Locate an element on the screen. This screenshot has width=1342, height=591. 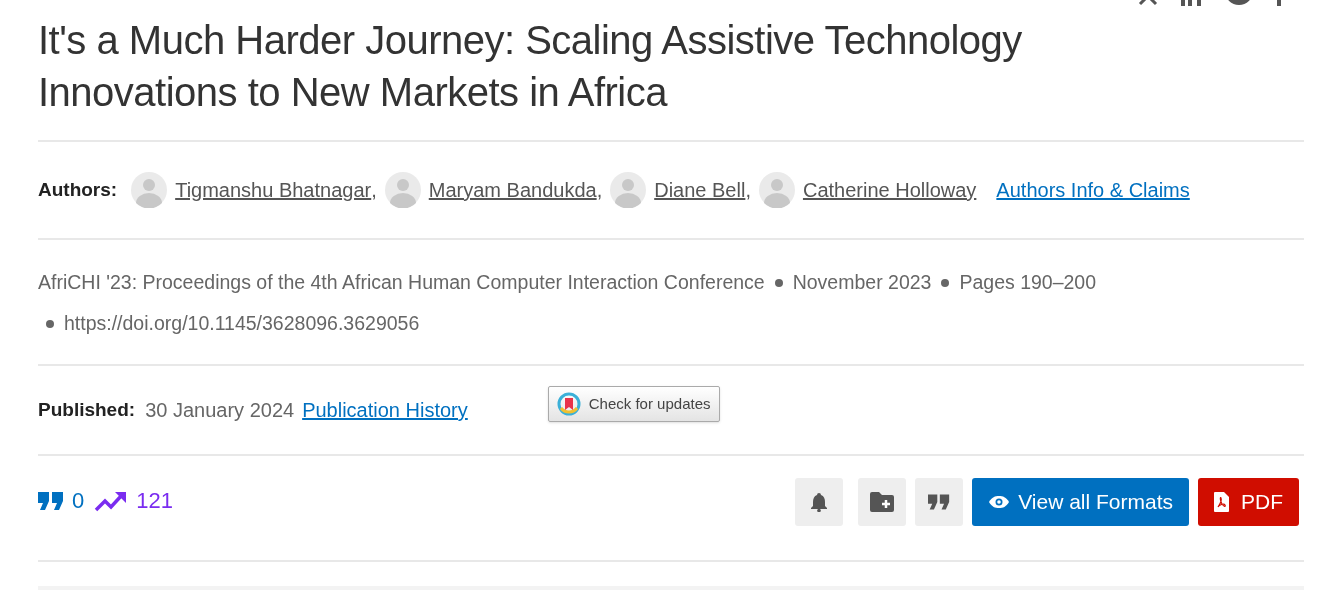
authors-info-link: Authors Info & Claims is located at coordinates (1093, 190).